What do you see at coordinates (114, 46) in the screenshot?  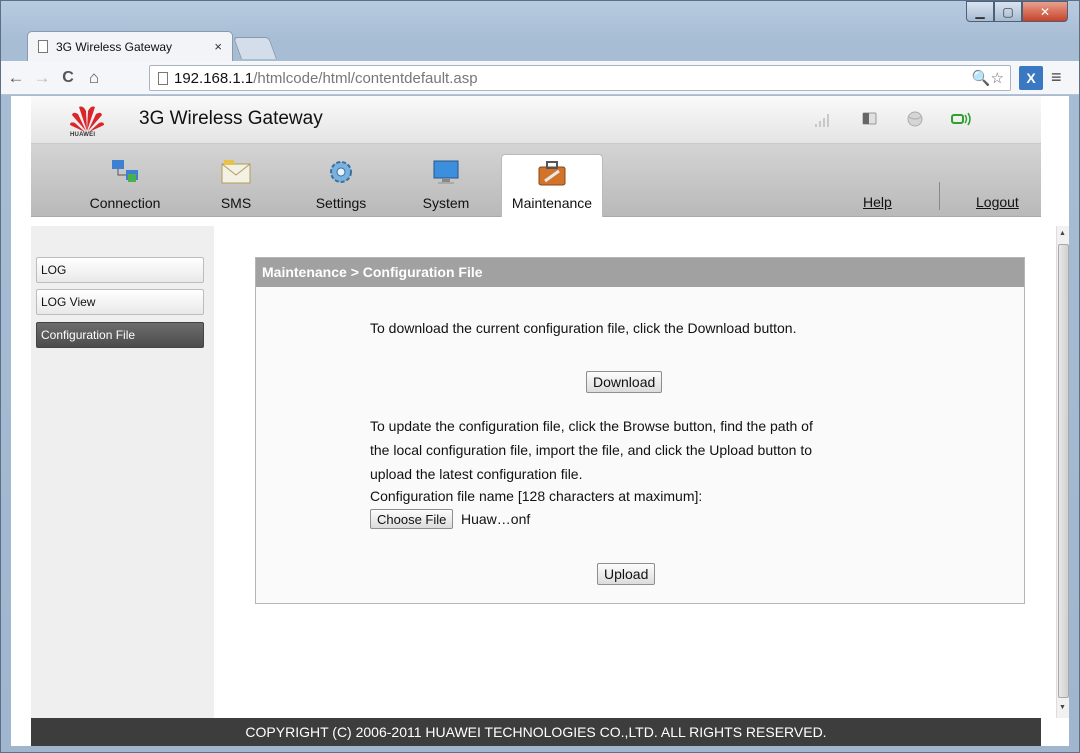 I see `tab-title: 3G Wireless Gateway` at bounding box center [114, 46].